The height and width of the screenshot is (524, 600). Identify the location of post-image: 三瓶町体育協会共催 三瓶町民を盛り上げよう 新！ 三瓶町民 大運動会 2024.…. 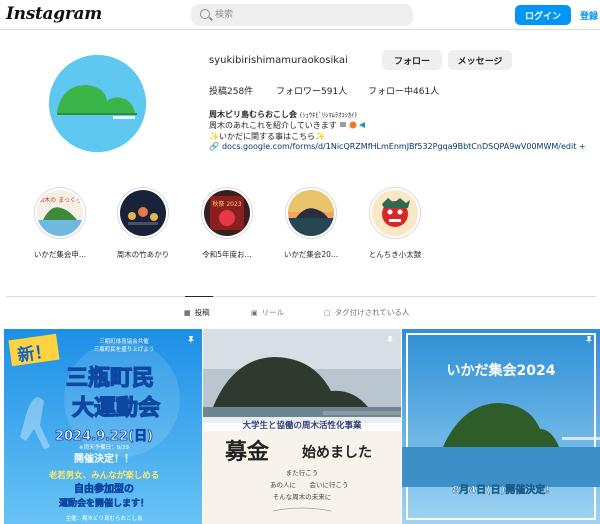
(103, 426).